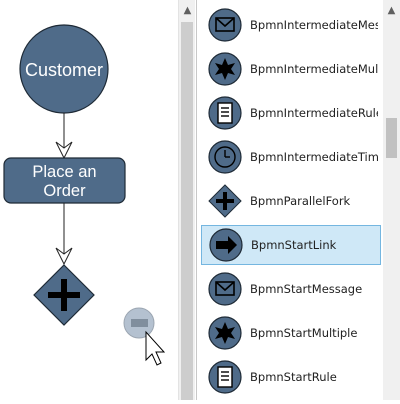 The image size is (400, 404). I want to click on palette-item-bpmnstartmultiple: BpmnStartMultiple, so click(291, 333).